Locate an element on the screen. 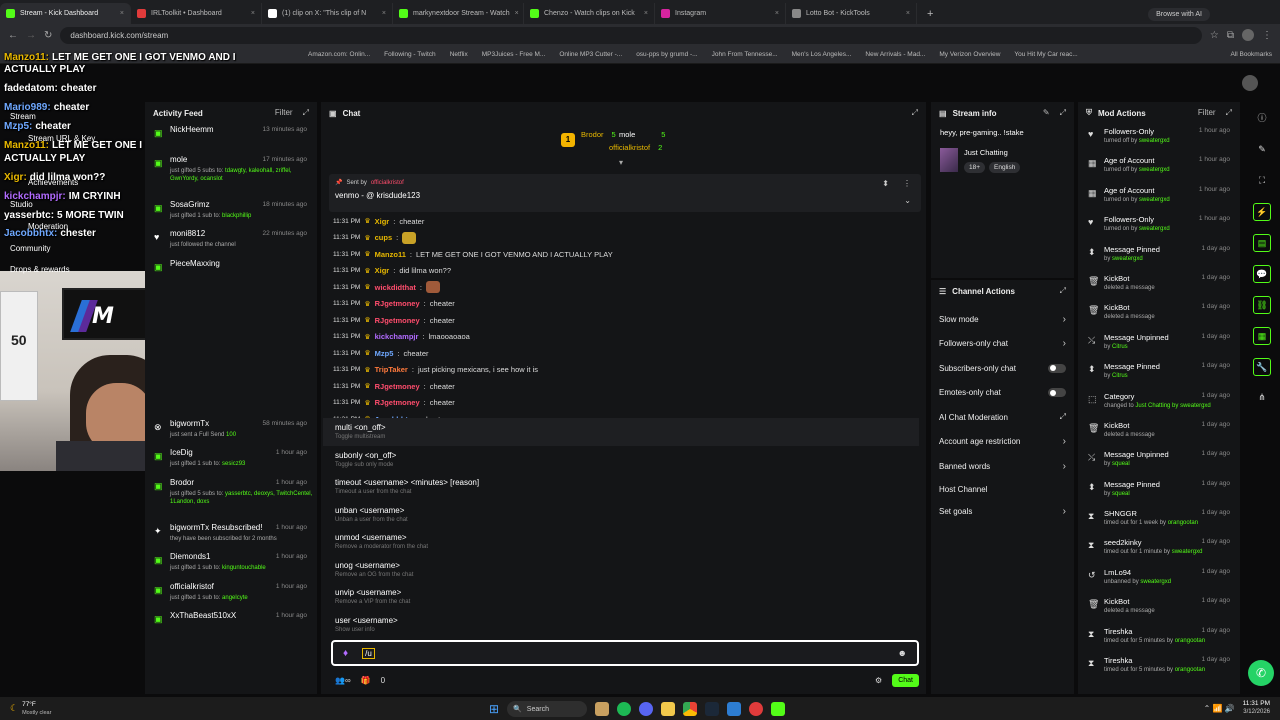 This screenshot has width=1280, height=720. mod-filter-button: Filter is located at coordinates (1207, 113).